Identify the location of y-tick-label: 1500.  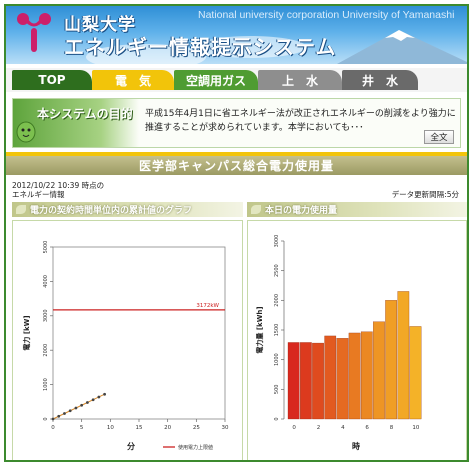
(277, 330).